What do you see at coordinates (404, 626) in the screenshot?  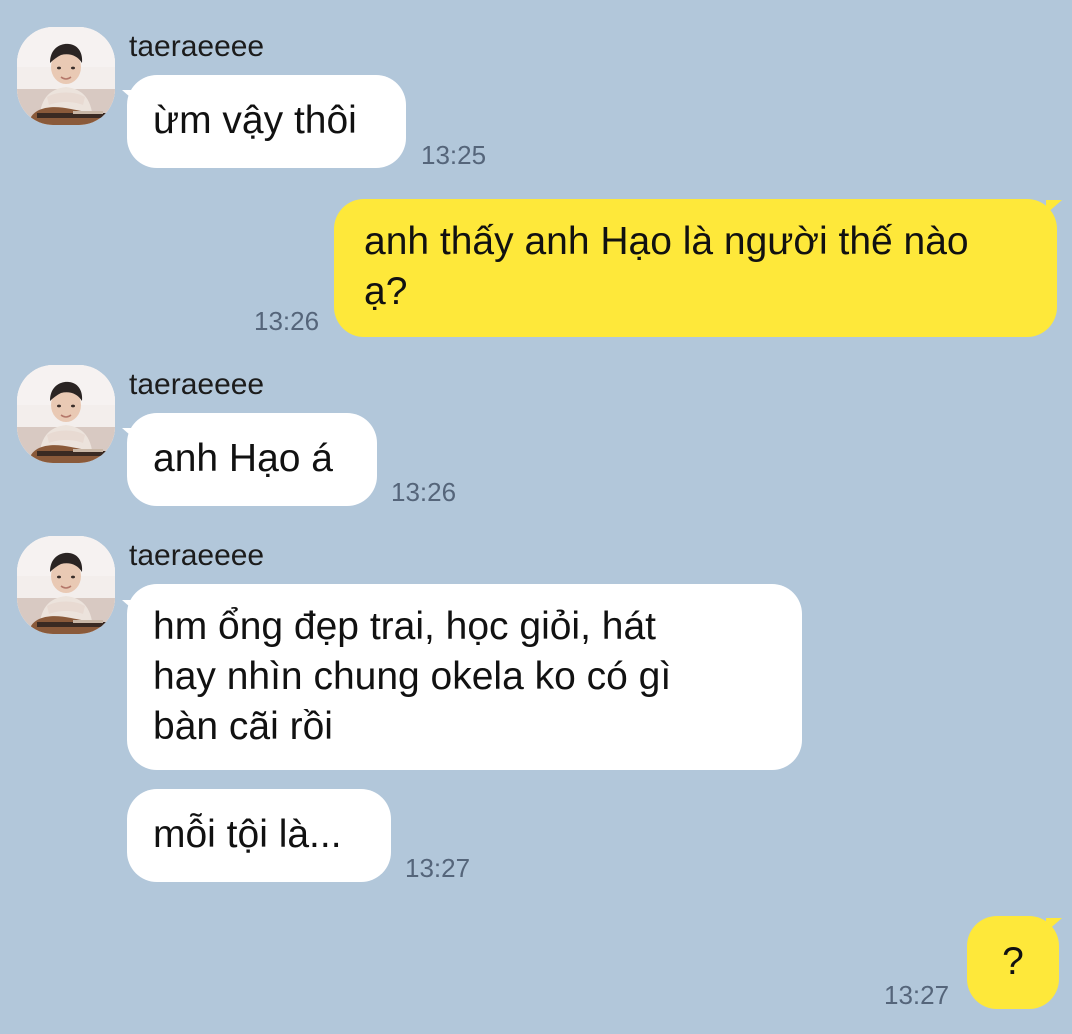 I see `message-text-line: hm ổng đẹp trai, học giỏi, hát` at bounding box center [404, 626].